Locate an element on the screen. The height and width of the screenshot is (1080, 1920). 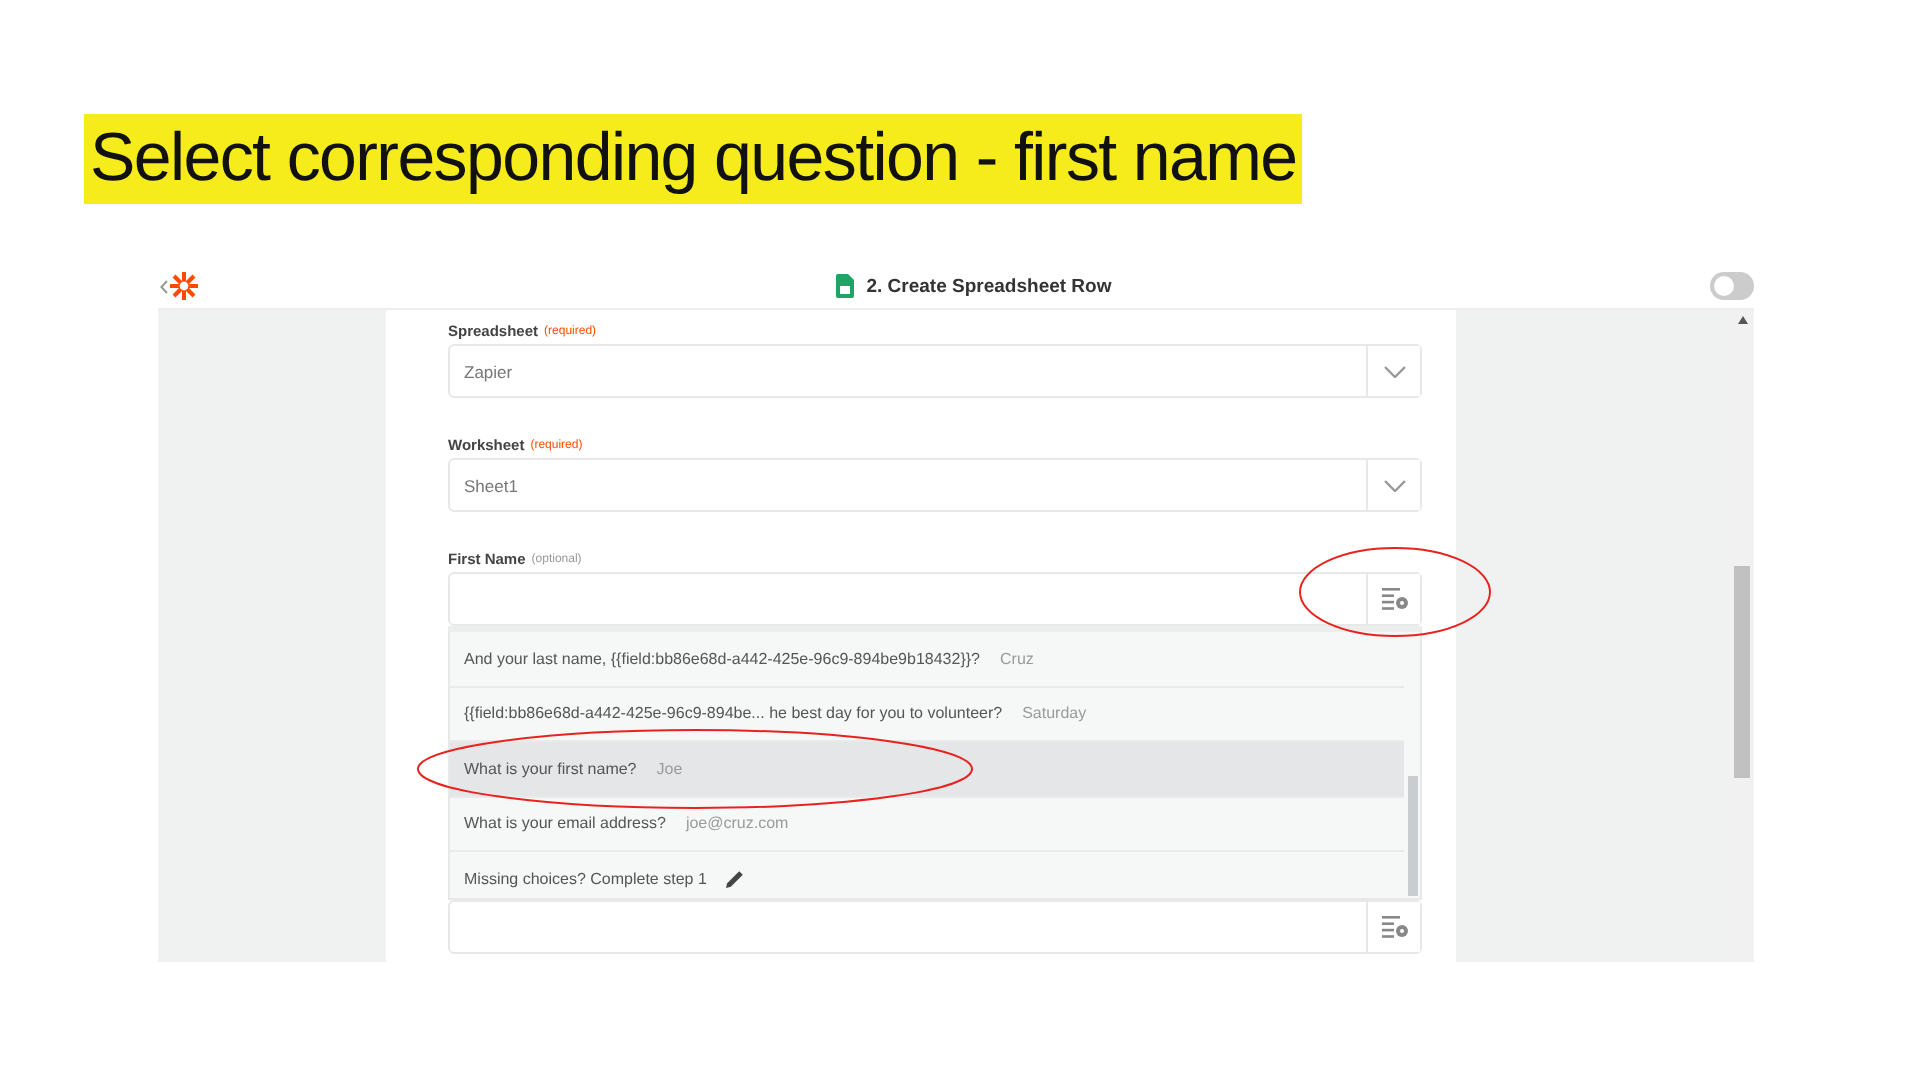
scrollbar-thumb is located at coordinates (1742, 672).